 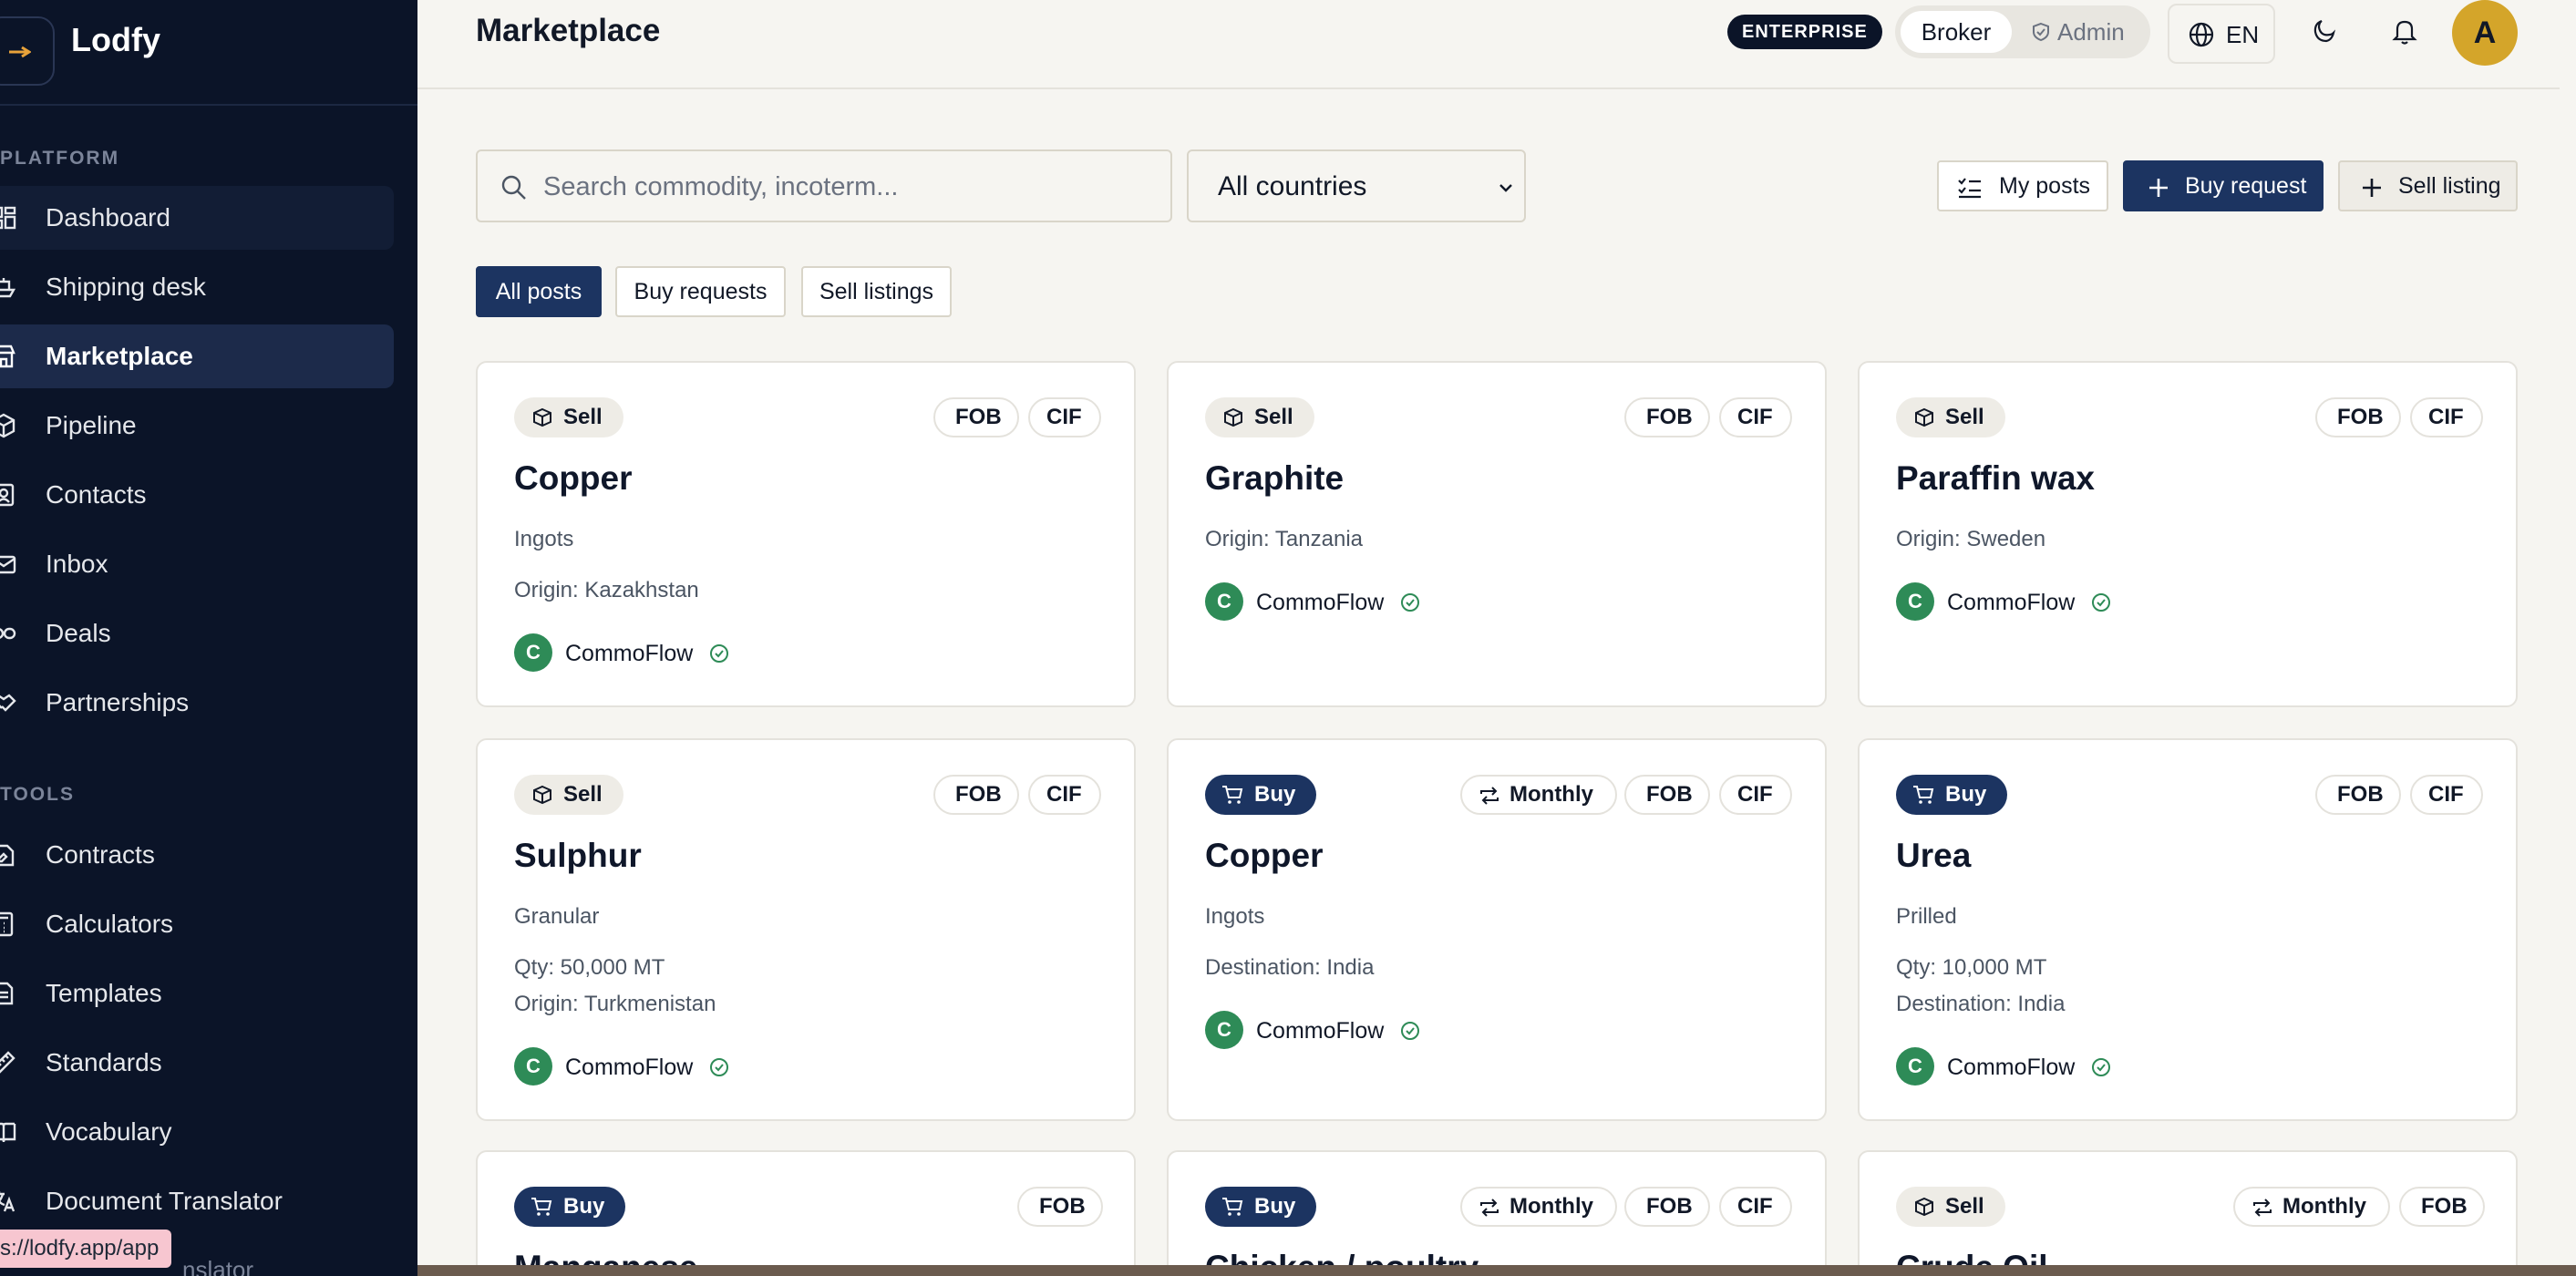 I want to click on language-selector: EN, so click(x=2221, y=34).